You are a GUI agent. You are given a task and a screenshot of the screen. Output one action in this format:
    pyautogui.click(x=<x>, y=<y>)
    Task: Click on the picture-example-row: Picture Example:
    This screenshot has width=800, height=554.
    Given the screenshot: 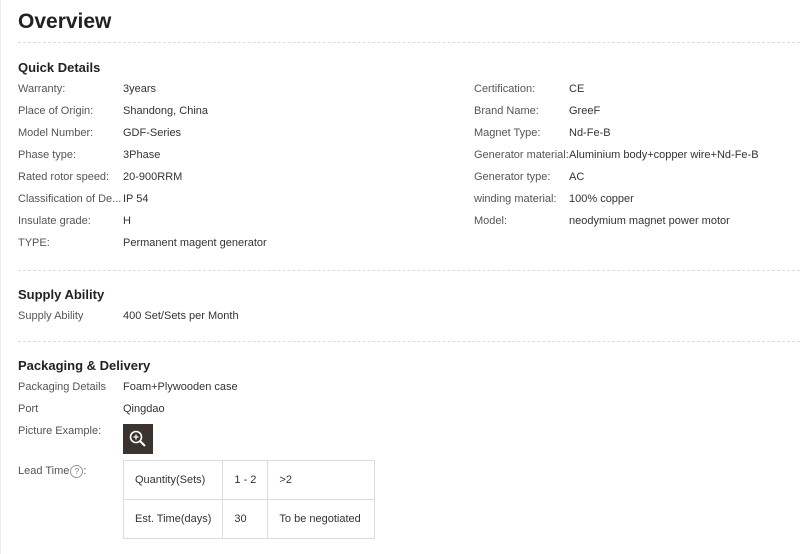 What is the action you would take?
    pyautogui.click(x=409, y=439)
    